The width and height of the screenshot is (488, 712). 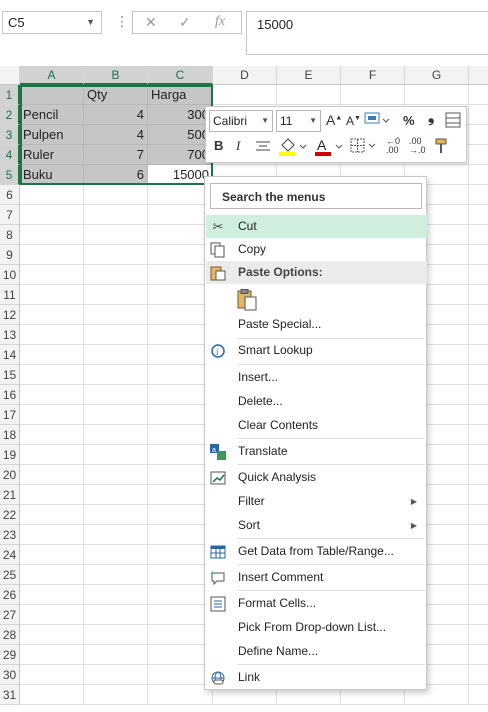 I want to click on row-header-6: 6, so click(x=10, y=195).